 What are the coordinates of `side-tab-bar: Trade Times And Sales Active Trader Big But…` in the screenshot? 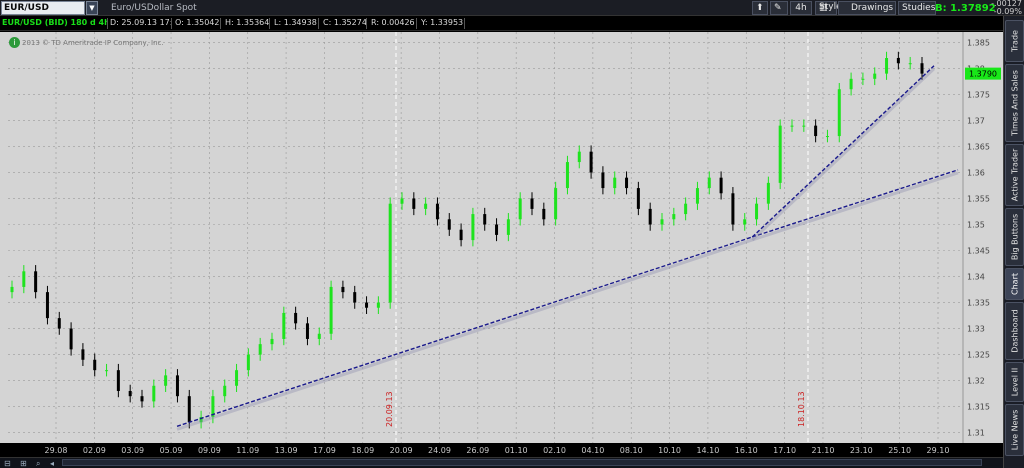 It's located at (1013, 242).